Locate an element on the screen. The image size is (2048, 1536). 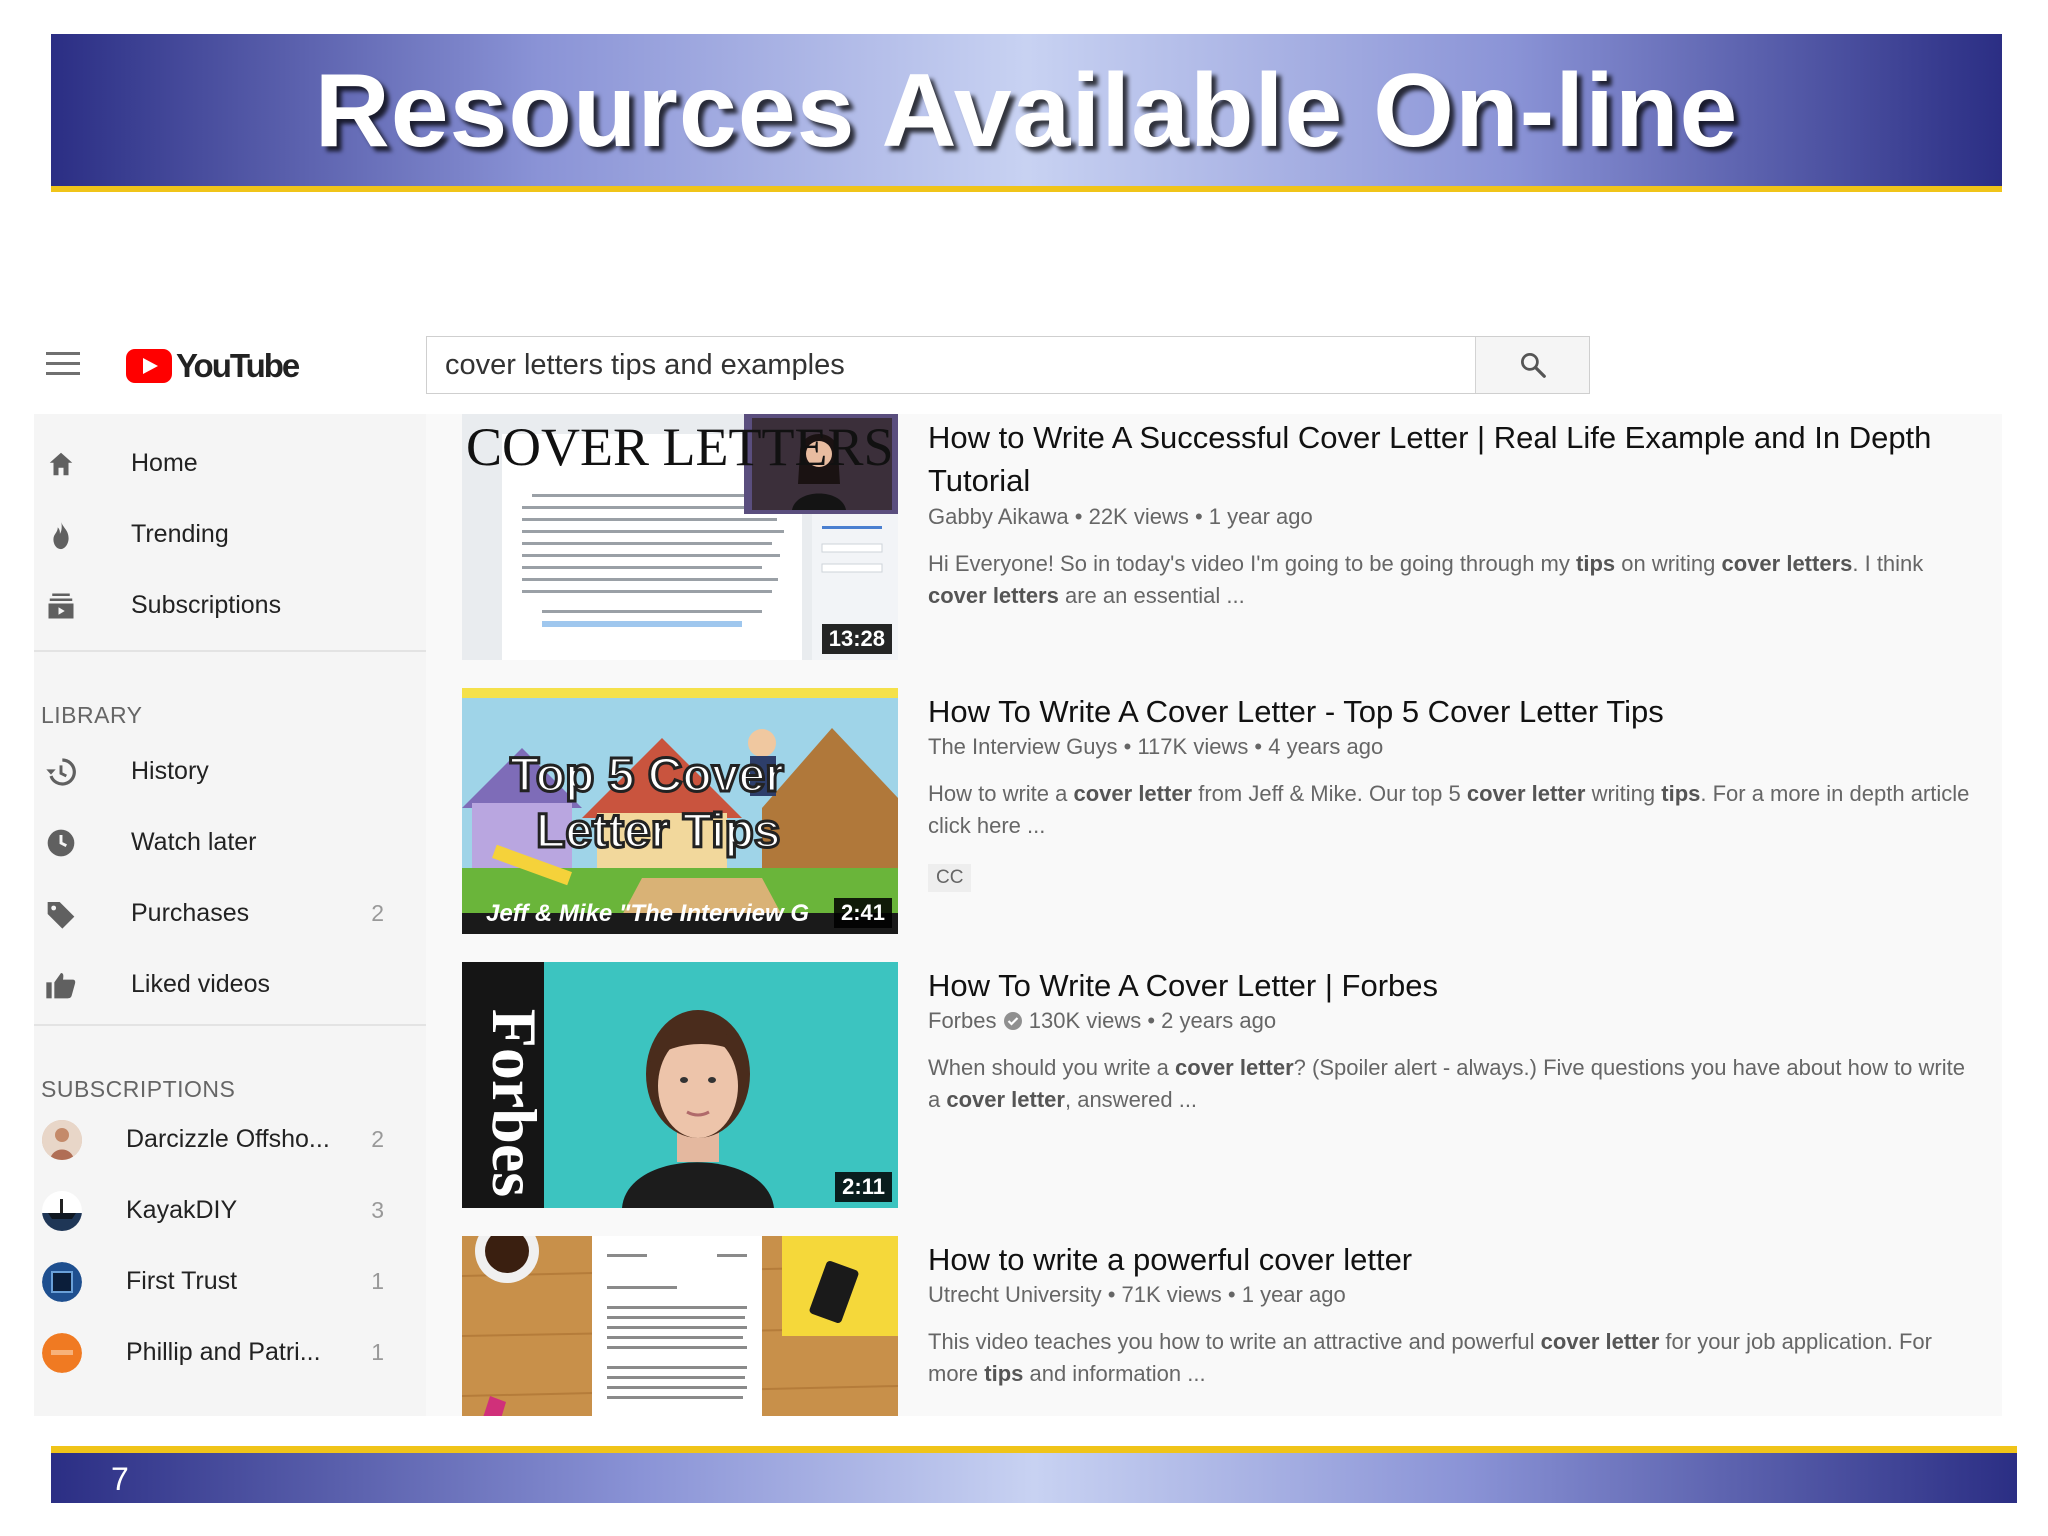
video-stats: 130K views • 2 years ago is located at coordinates (1152, 1020).